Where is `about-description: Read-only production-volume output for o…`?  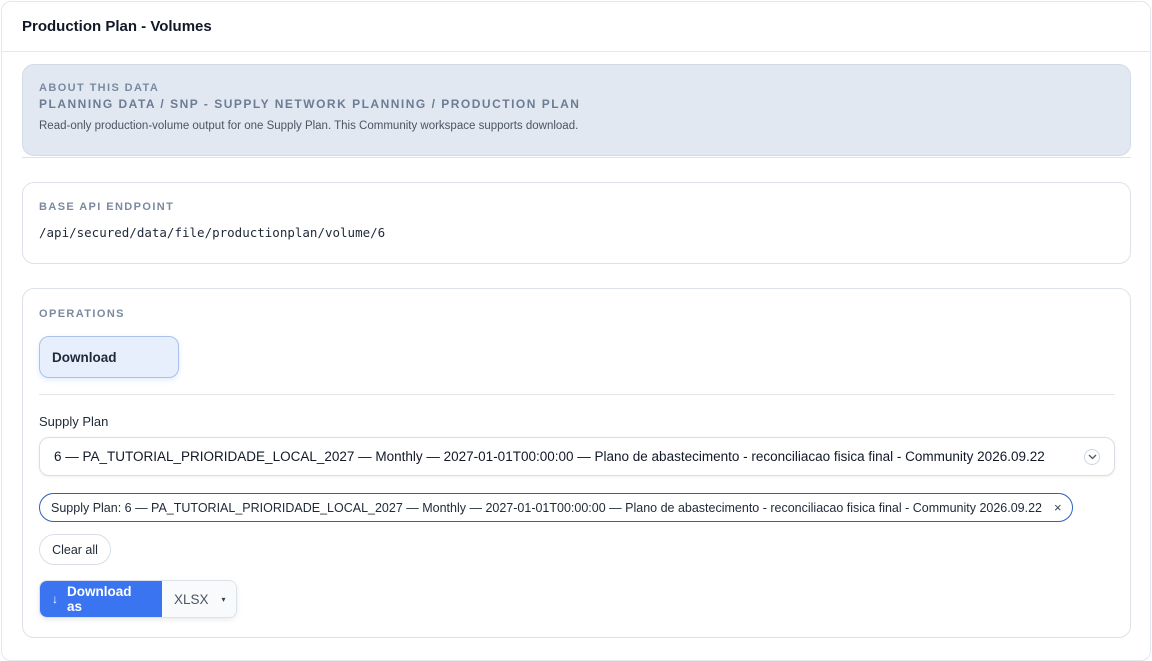 about-description: Read-only production-volume output for o… is located at coordinates (309, 126).